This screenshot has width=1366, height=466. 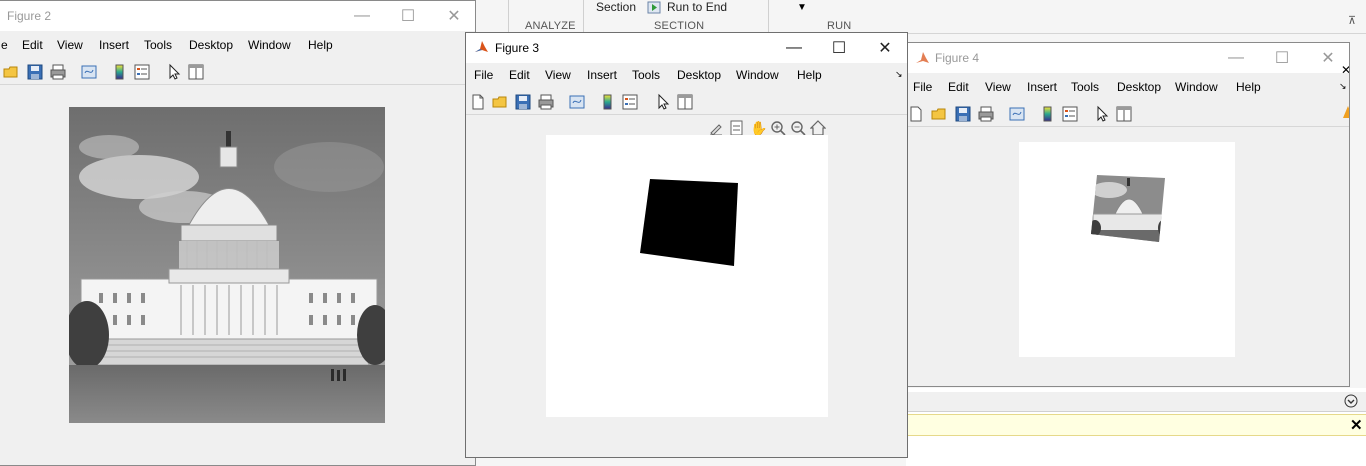 I want to click on figure-4-title: Figure 4, so click(x=957, y=58).